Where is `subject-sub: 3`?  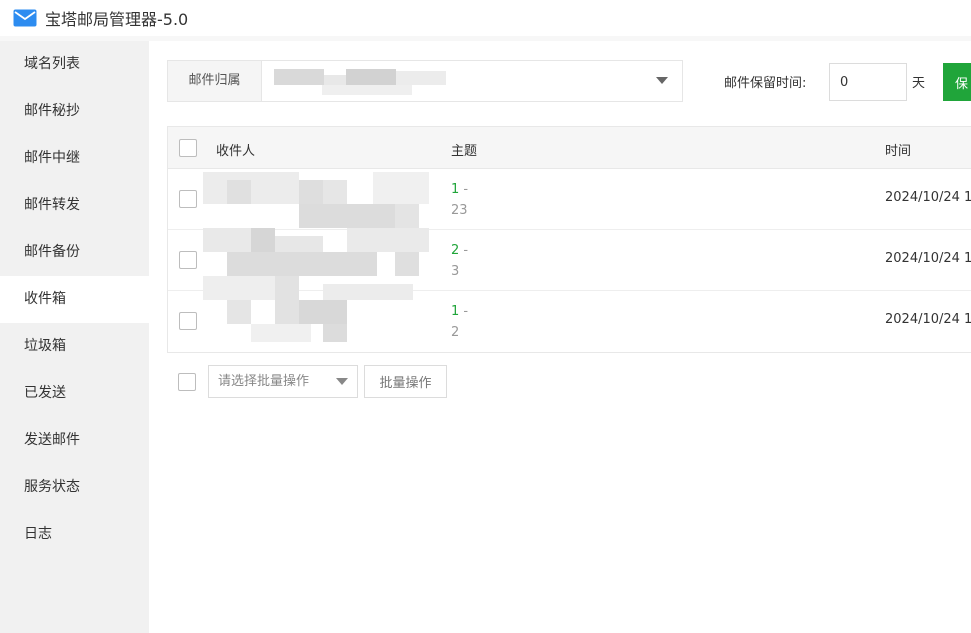
subject-sub: 3 is located at coordinates (455, 271).